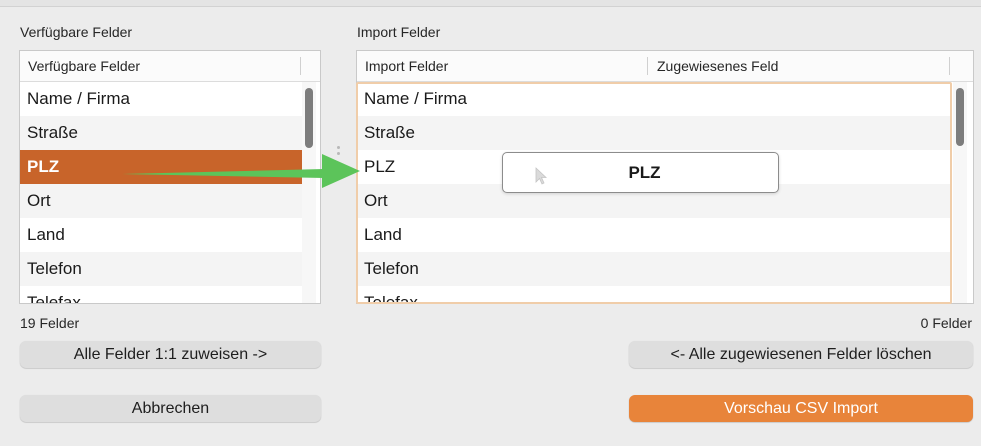 The height and width of the screenshot is (446, 981). I want to click on available-fields-count: 19 Felder, so click(50, 323).